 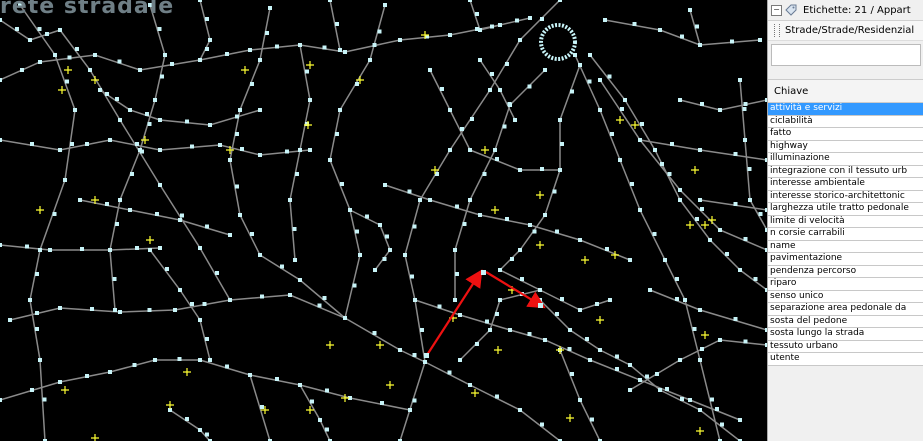 What do you see at coordinates (845, 359) in the screenshot?
I see `tag-key-item: utente` at bounding box center [845, 359].